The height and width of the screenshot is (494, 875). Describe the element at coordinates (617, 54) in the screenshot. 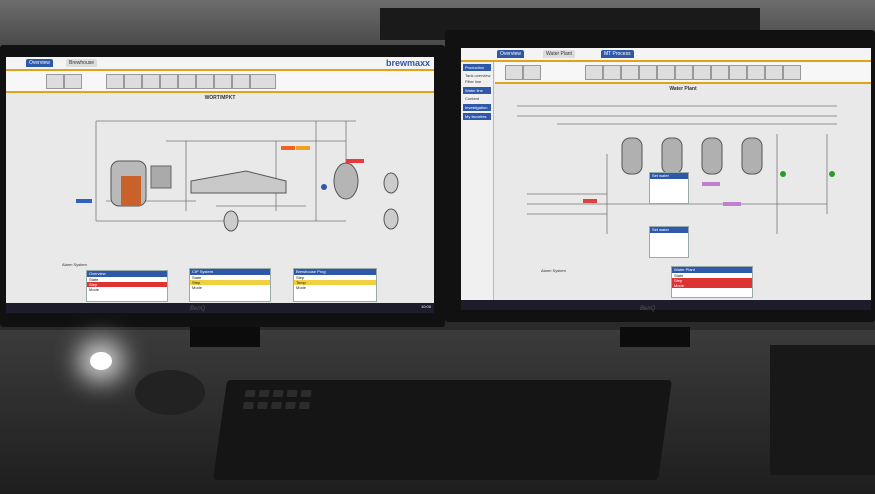

I see `tab-mt-process: MT Process` at that location.